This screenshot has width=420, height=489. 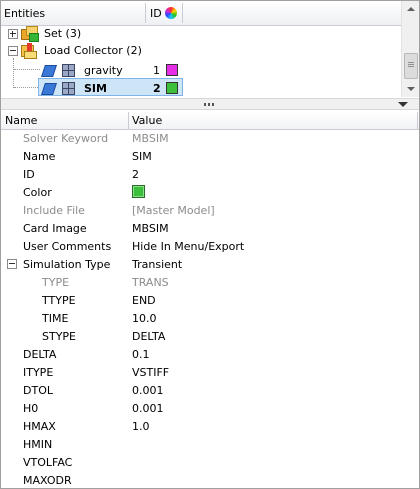 What do you see at coordinates (210, 318) in the screenshot?
I see `property-row-time: TIME 10.0` at bounding box center [210, 318].